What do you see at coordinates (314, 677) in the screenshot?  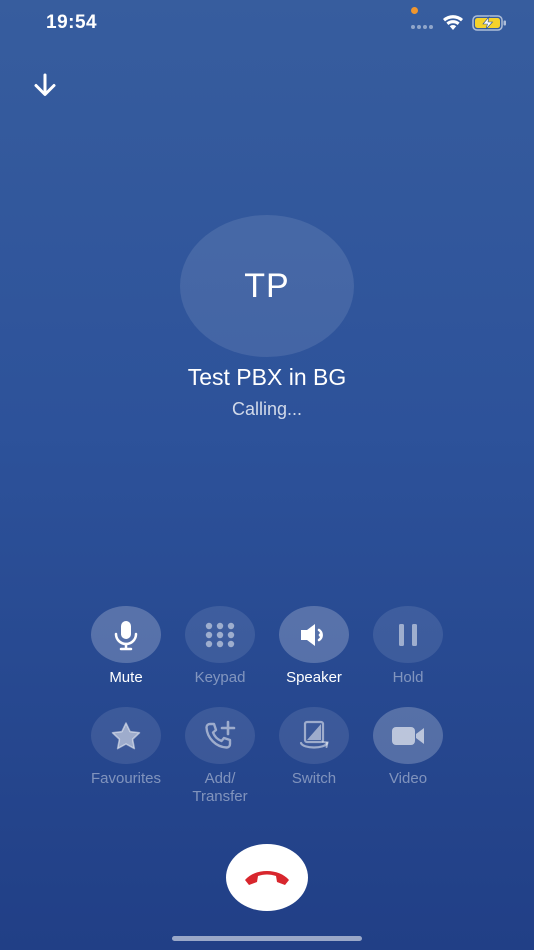 I see `speaker-label: Speaker` at bounding box center [314, 677].